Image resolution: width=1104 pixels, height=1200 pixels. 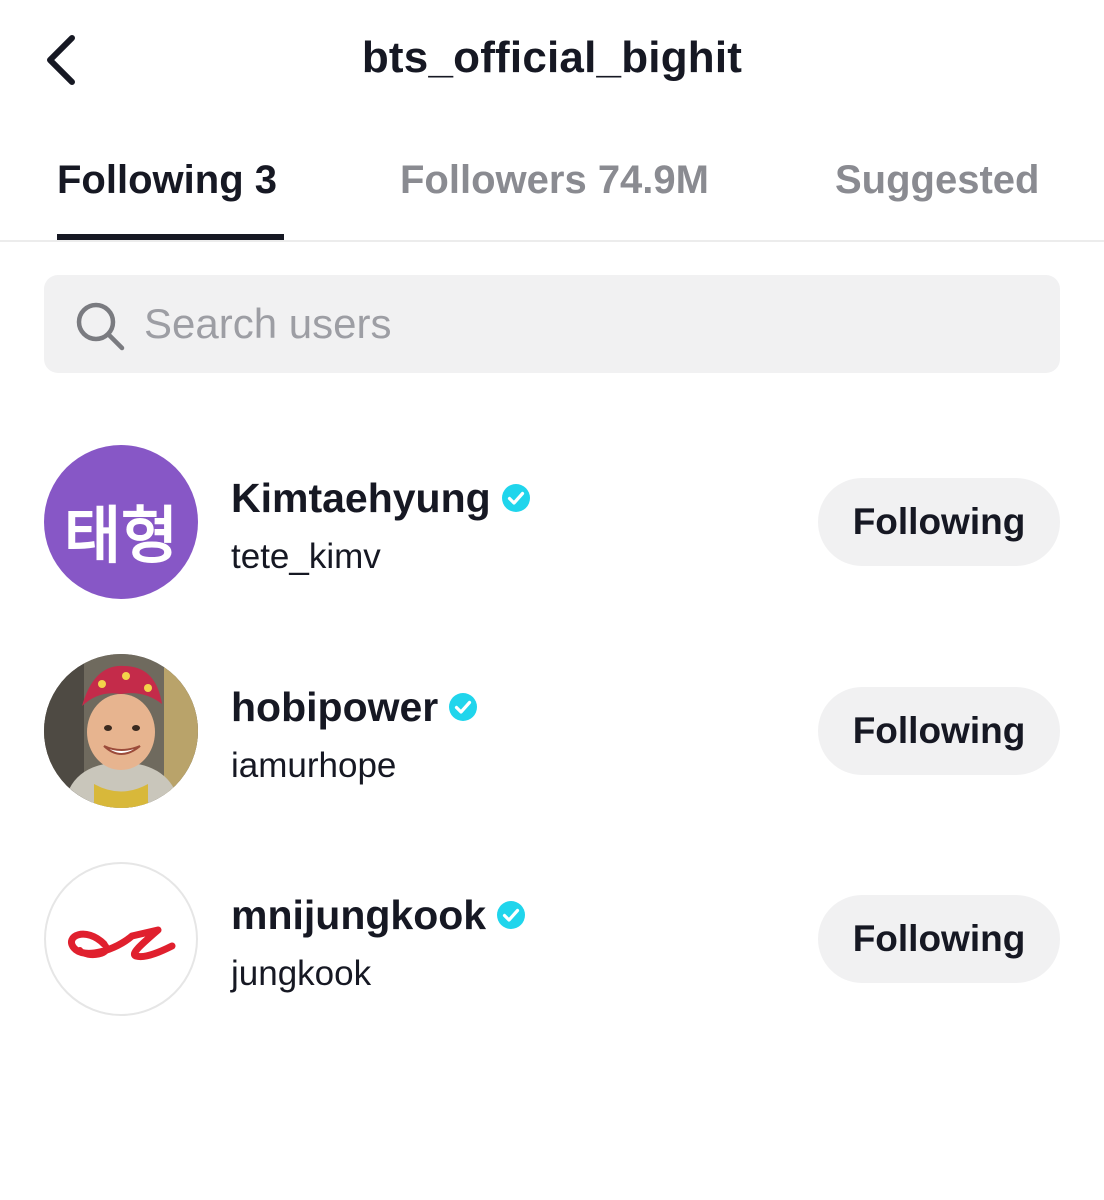 I want to click on avatar-text: 태형, so click(x=121, y=535).